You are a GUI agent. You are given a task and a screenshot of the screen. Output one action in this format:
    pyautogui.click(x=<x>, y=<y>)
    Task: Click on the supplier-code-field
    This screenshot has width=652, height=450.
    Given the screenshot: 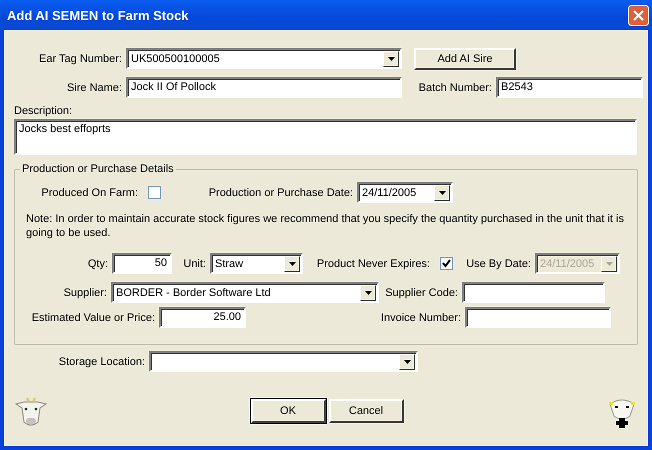 What is the action you would take?
    pyautogui.click(x=533, y=292)
    